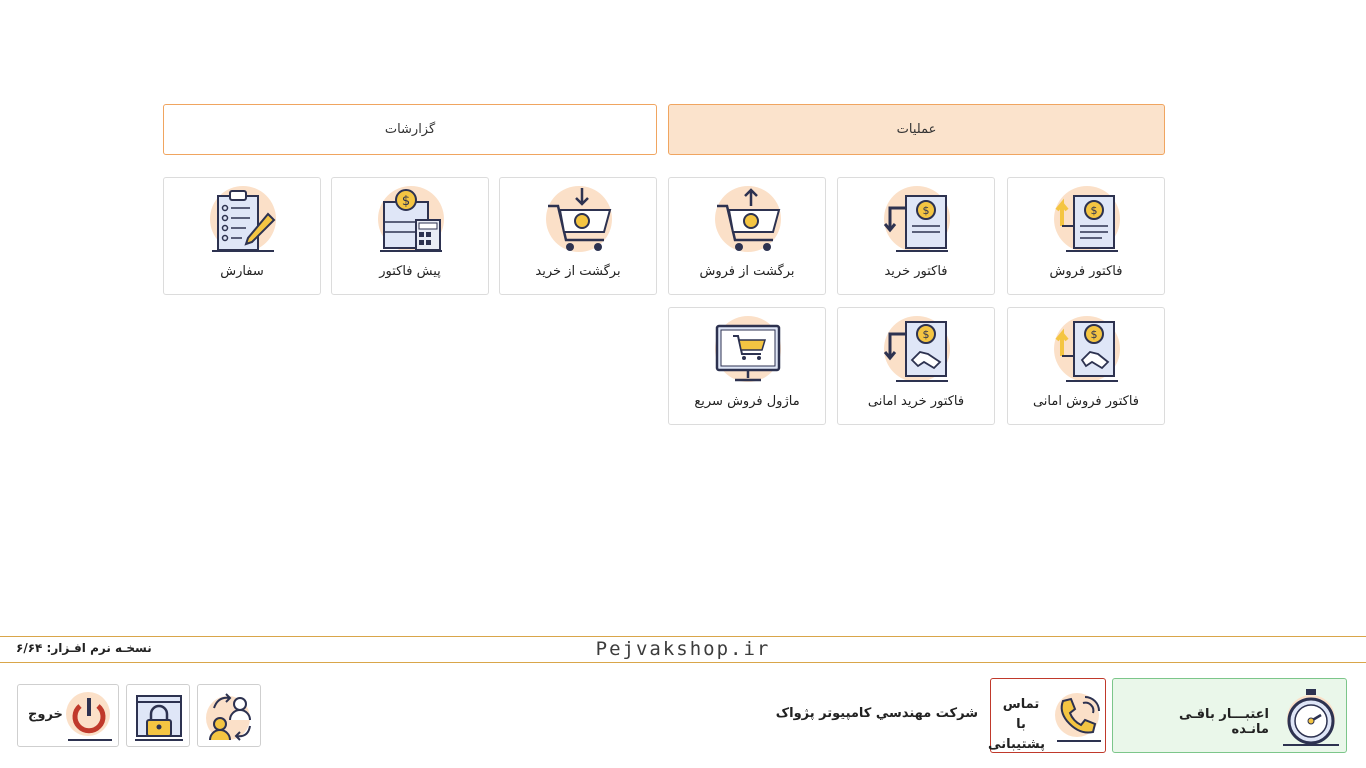 Image resolution: width=1366 pixels, height=768 pixels. I want to click on tile-order-label: سفارش, so click(242, 271).